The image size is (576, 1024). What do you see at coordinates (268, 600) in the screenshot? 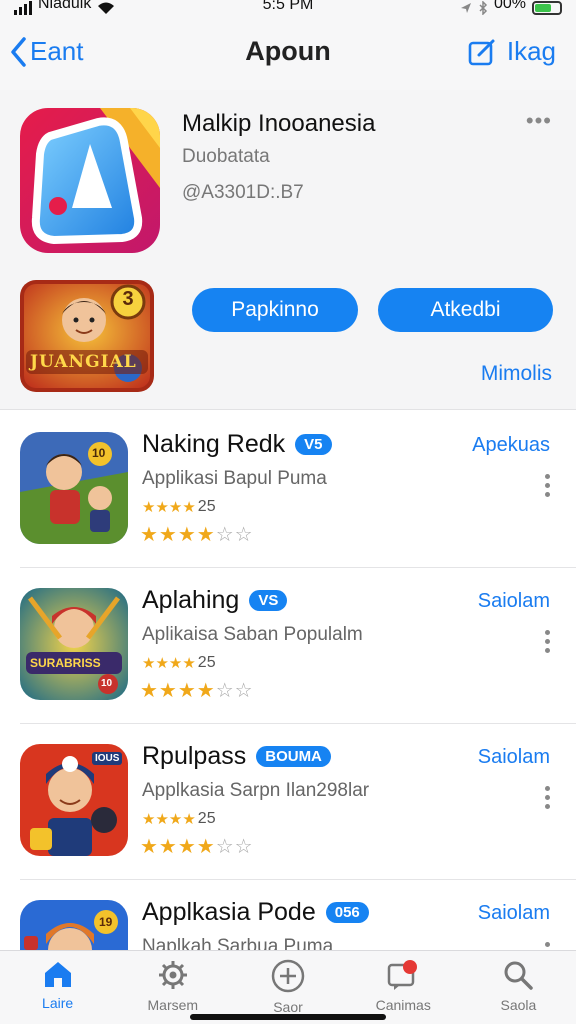
I see `version-badge: VS` at bounding box center [268, 600].